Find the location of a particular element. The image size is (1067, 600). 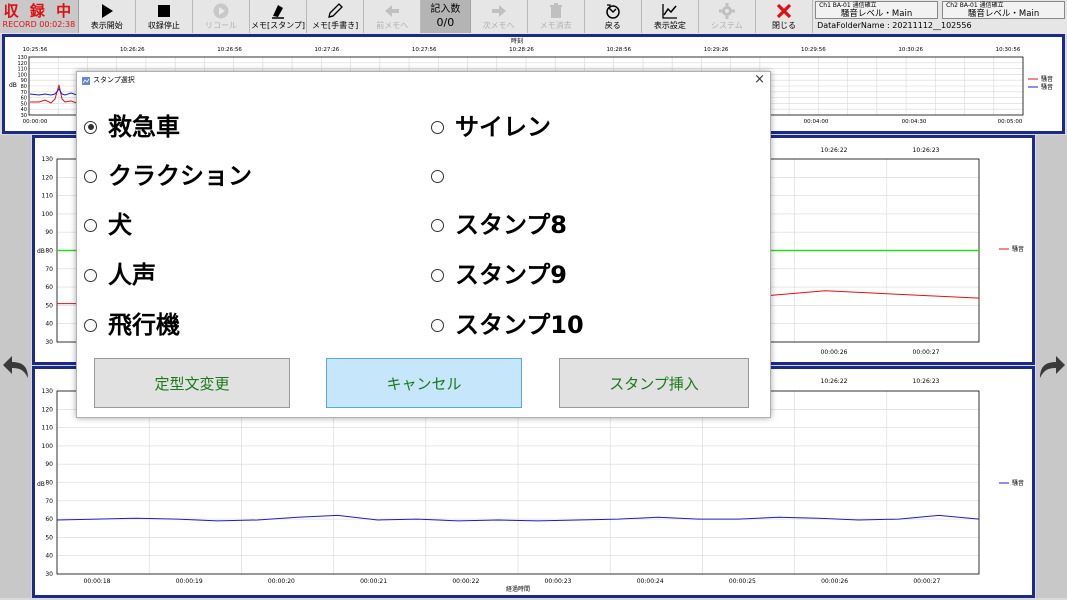

memo-count-label: 記入数 is located at coordinates (445, 9).